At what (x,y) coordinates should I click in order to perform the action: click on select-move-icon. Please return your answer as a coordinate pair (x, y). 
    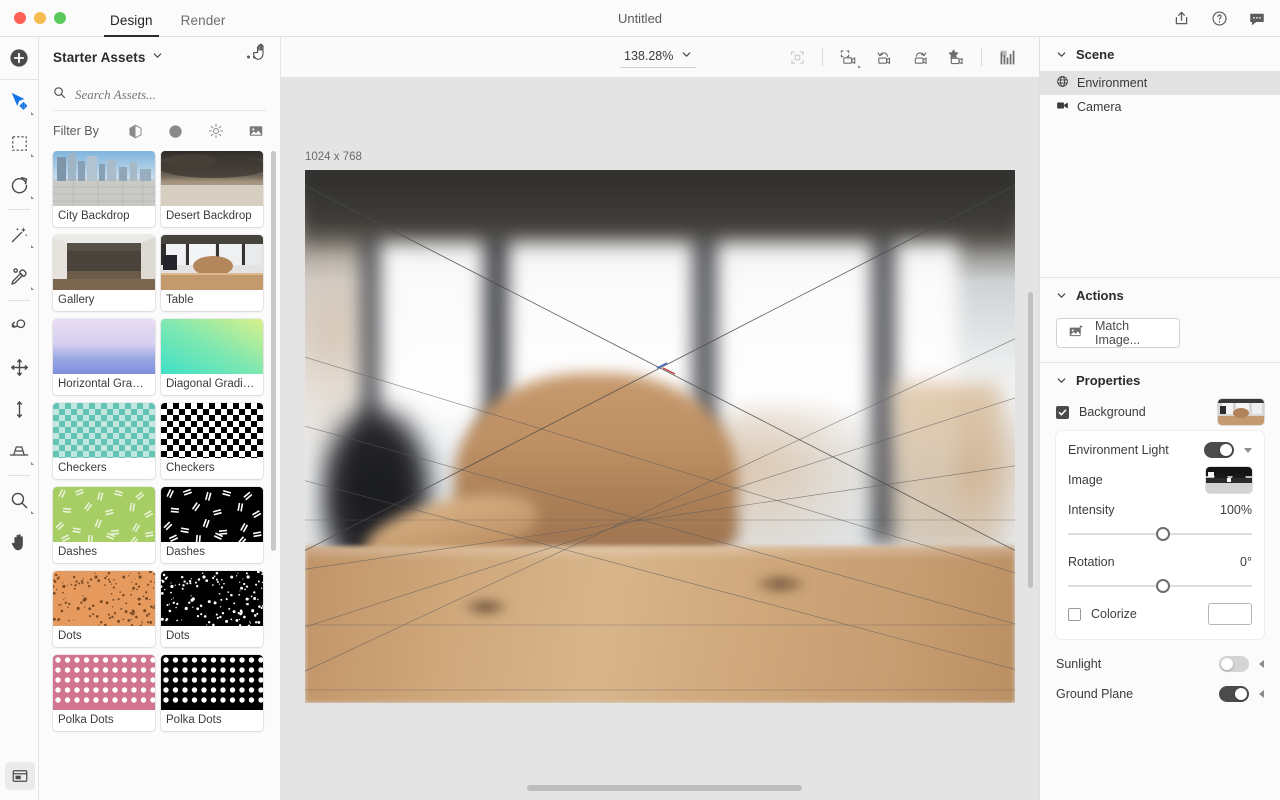
    Looking at the image, I should click on (19, 101).